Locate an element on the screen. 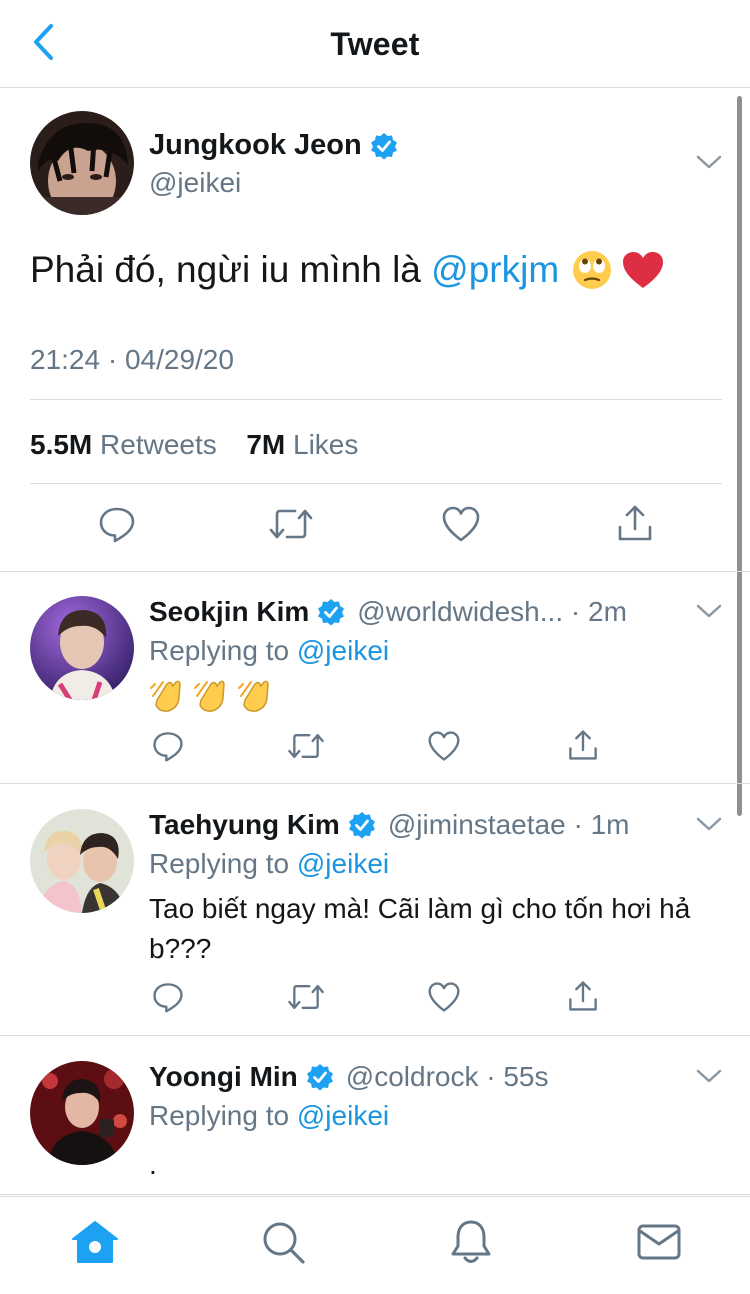 The height and width of the screenshot is (1294, 750). author-name-row: Jungkook Jeon is located at coordinates (273, 145).